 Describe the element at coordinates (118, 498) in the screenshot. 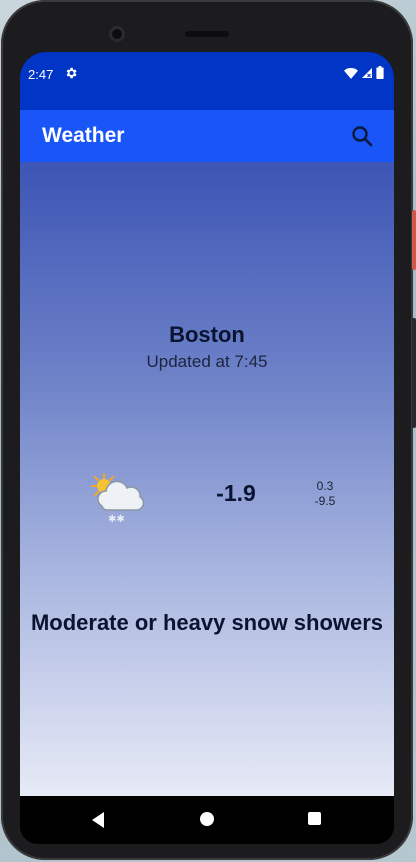

I see `partly-cloudy-snow-icon: ✱✱` at that location.